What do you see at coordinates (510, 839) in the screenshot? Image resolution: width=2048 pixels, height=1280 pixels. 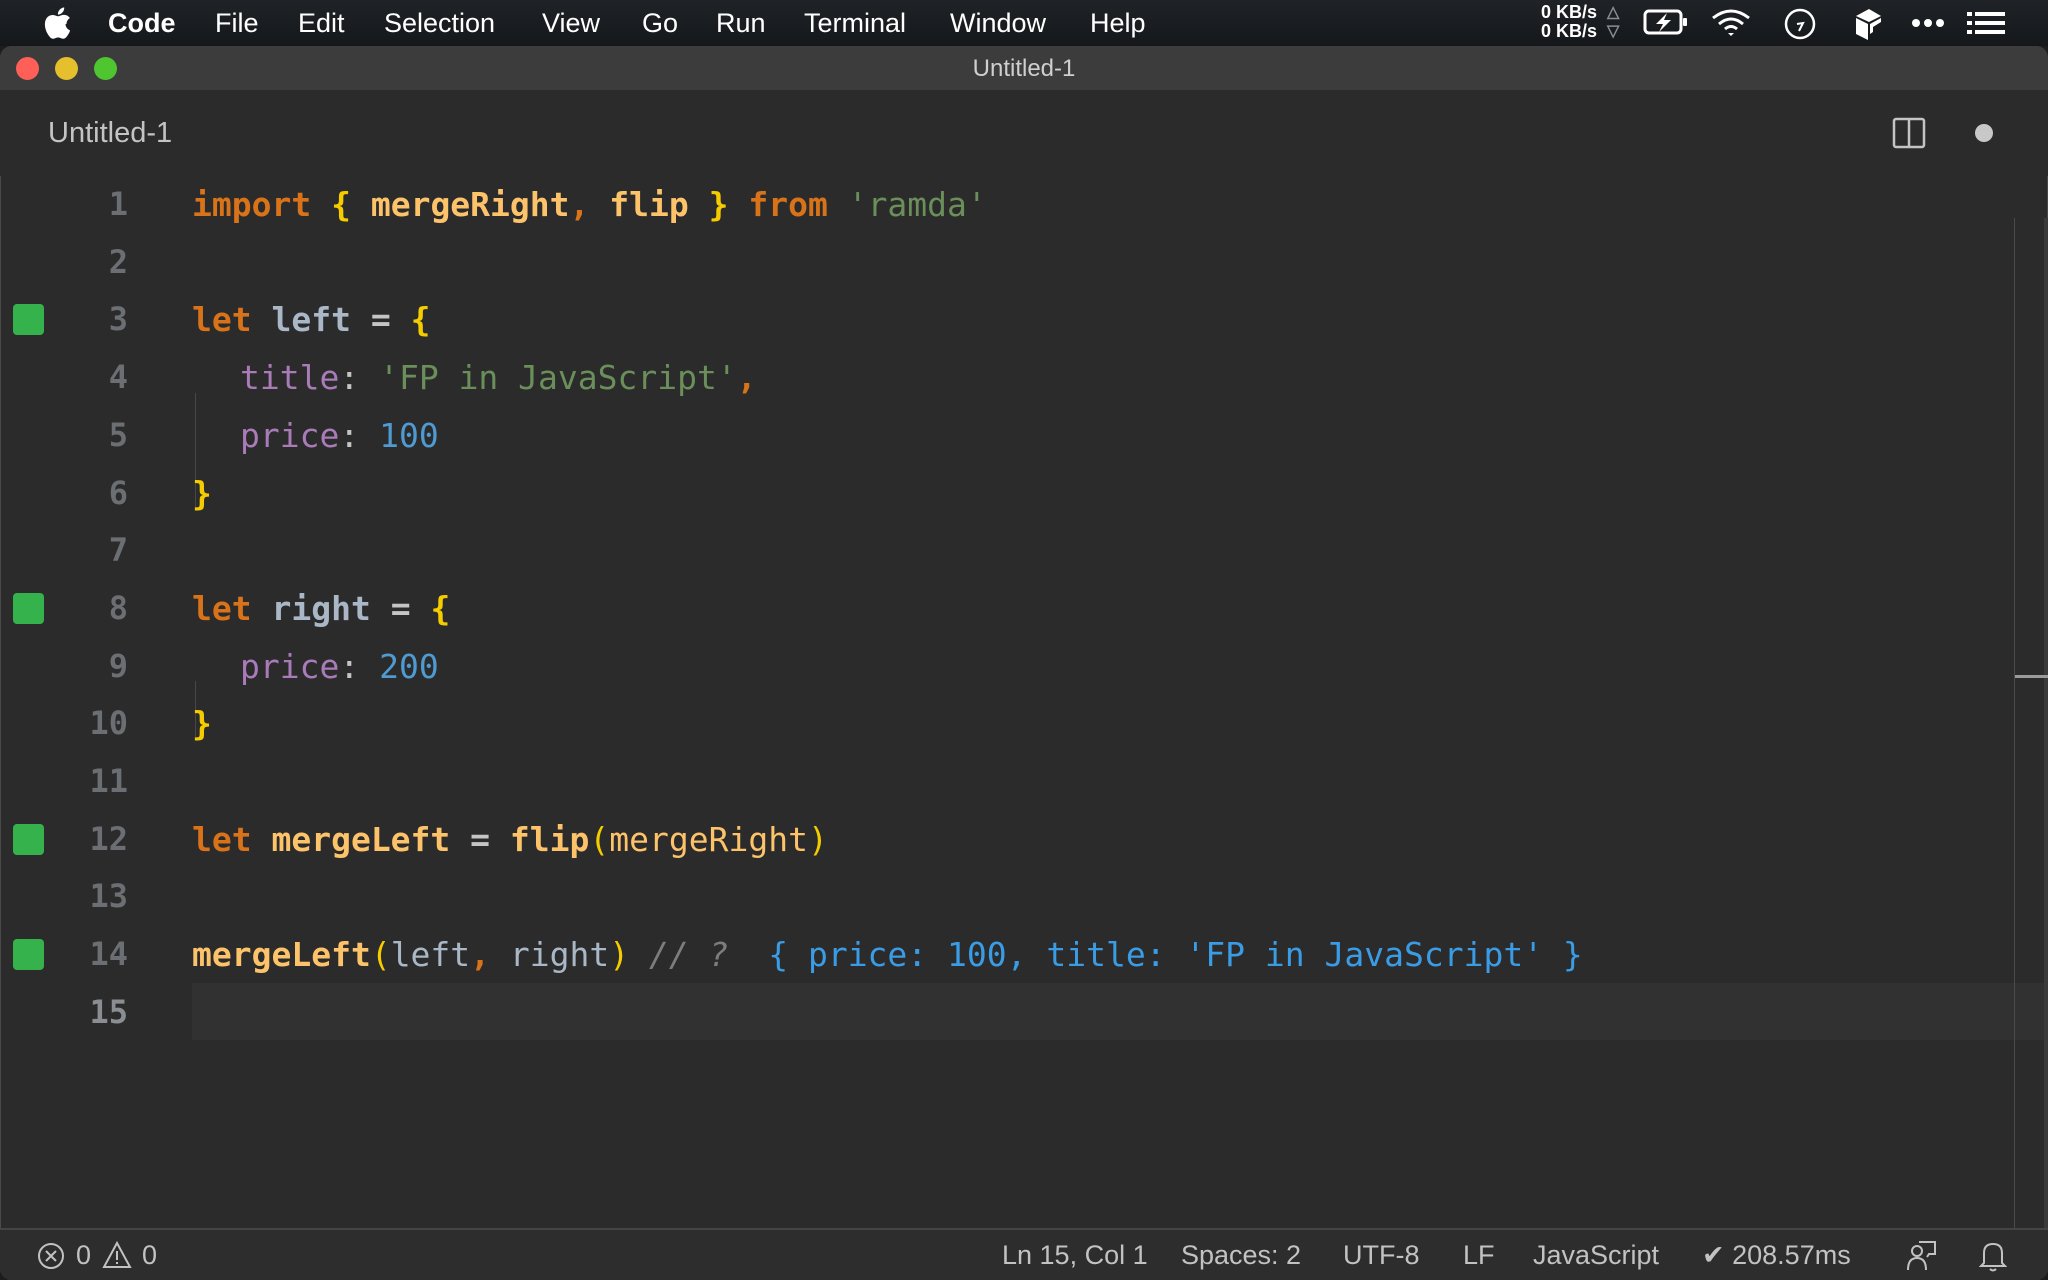 I see `code-line-12: let mergeLeft = flip(mergeRight)` at bounding box center [510, 839].